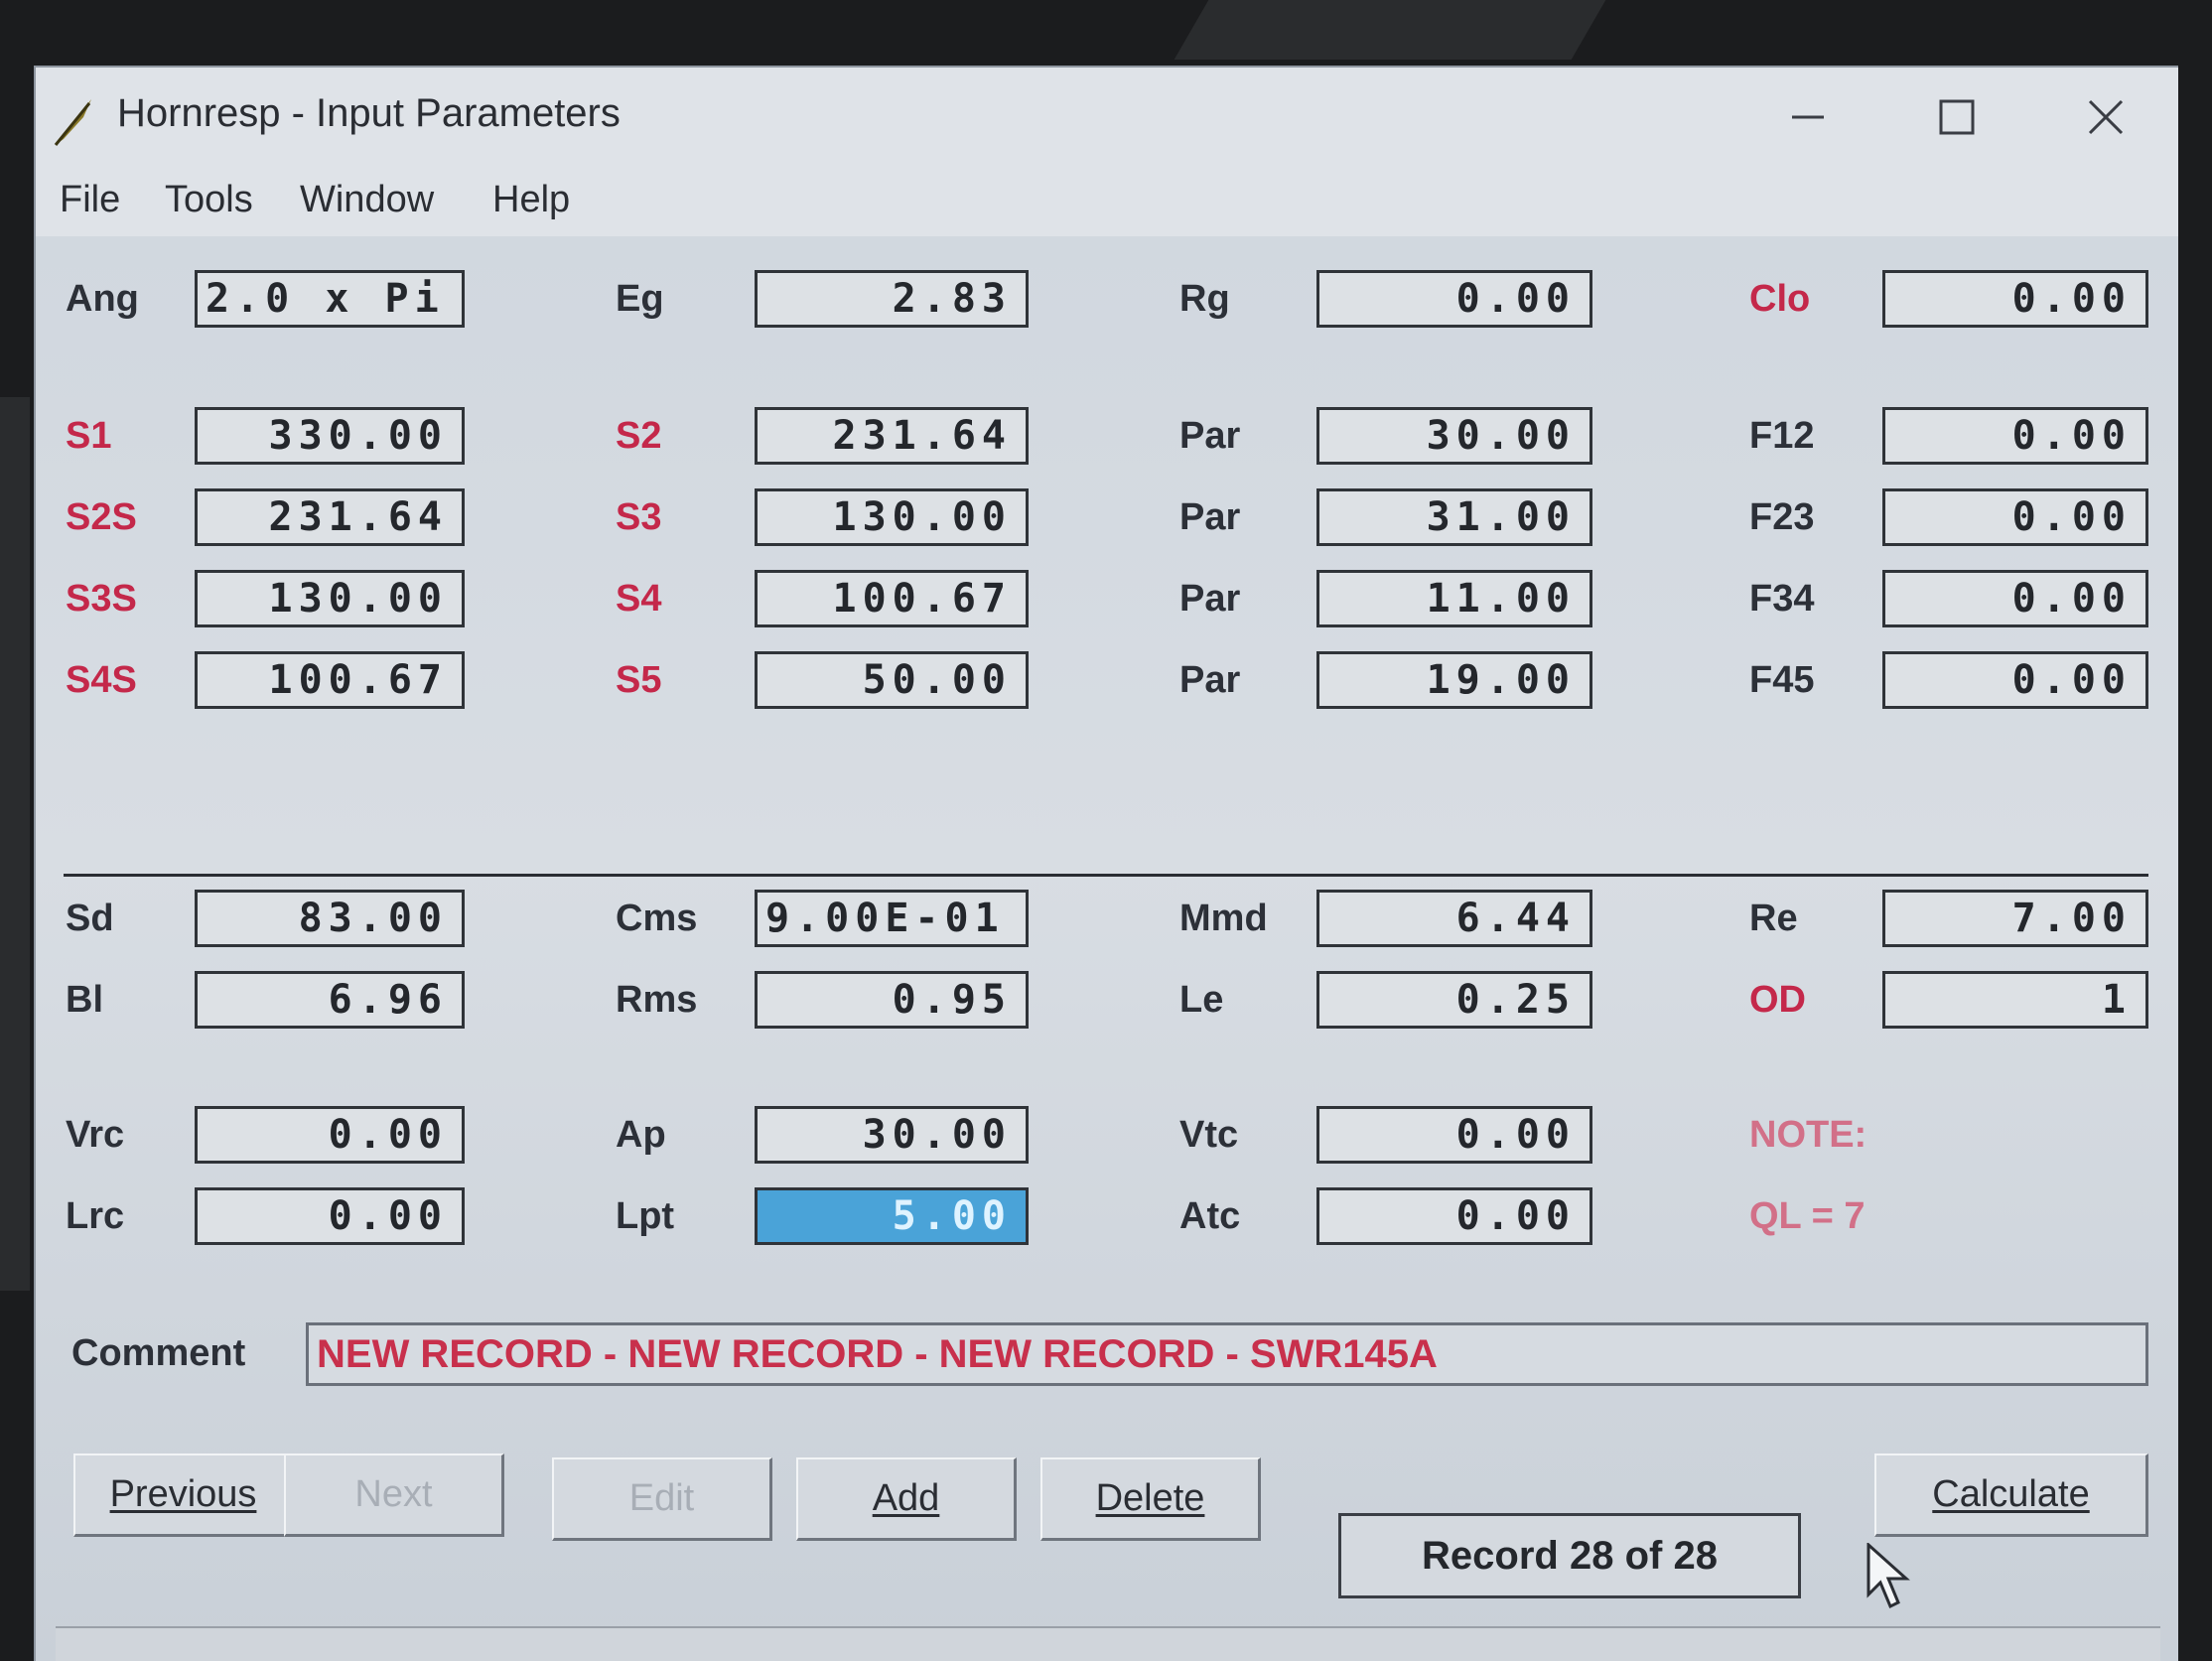 Image resolution: width=2212 pixels, height=1661 pixels. Describe the element at coordinates (892, 598) in the screenshot. I see `s4-field: 100.67` at that location.